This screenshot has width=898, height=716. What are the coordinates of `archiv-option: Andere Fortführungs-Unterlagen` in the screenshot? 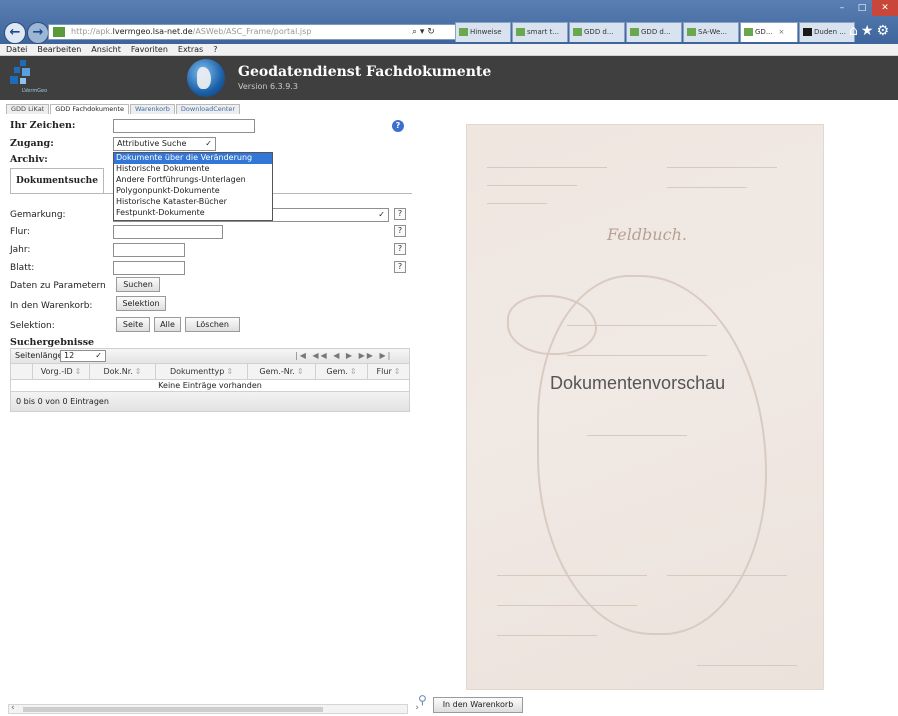 It's located at (193, 180).